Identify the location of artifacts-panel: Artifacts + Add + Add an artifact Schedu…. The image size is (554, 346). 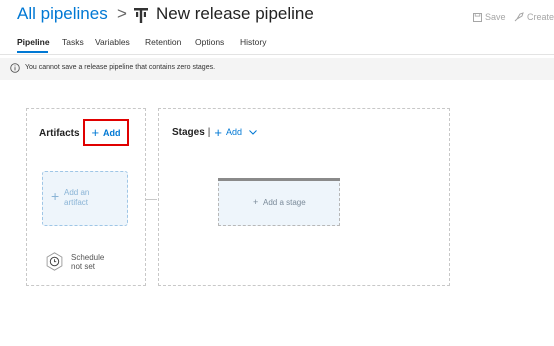
(86, 197).